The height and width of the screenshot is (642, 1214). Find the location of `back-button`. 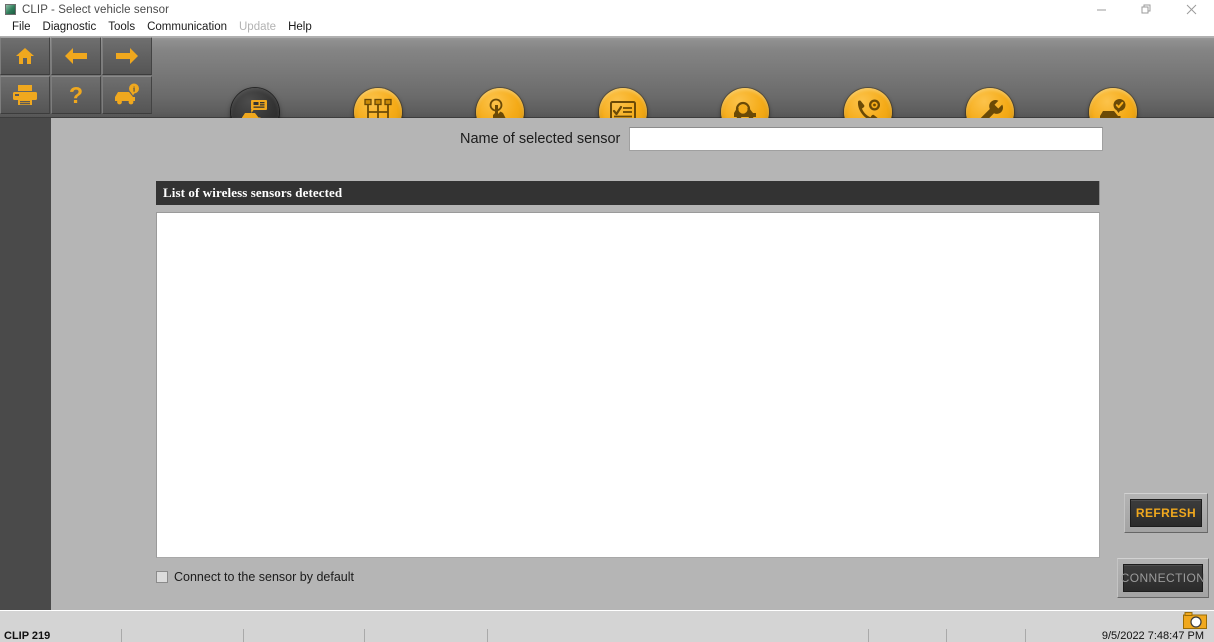

back-button is located at coordinates (76, 56).